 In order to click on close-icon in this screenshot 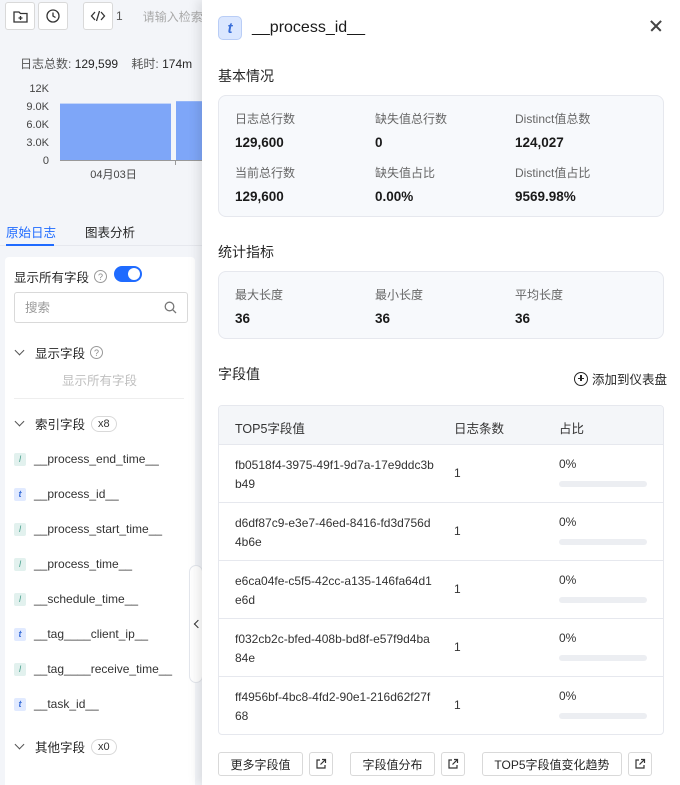, I will do `click(656, 26)`.